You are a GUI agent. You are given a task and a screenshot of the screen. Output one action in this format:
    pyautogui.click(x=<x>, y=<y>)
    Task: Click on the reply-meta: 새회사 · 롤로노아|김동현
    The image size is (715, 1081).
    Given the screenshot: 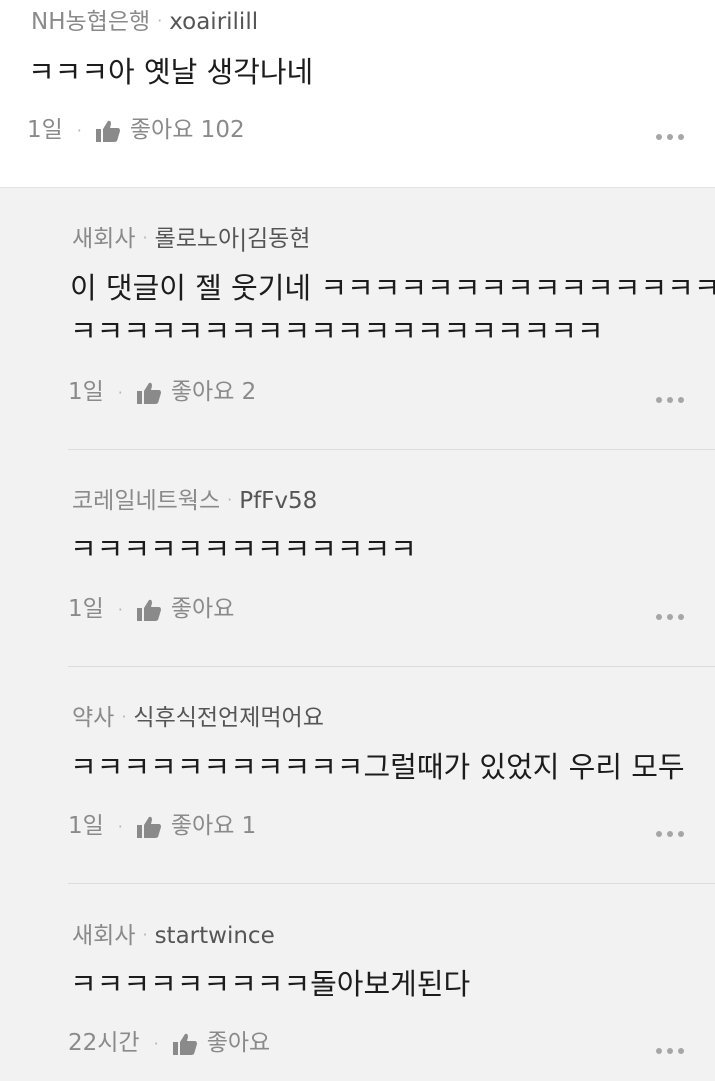 What is the action you would take?
    pyautogui.click(x=191, y=239)
    